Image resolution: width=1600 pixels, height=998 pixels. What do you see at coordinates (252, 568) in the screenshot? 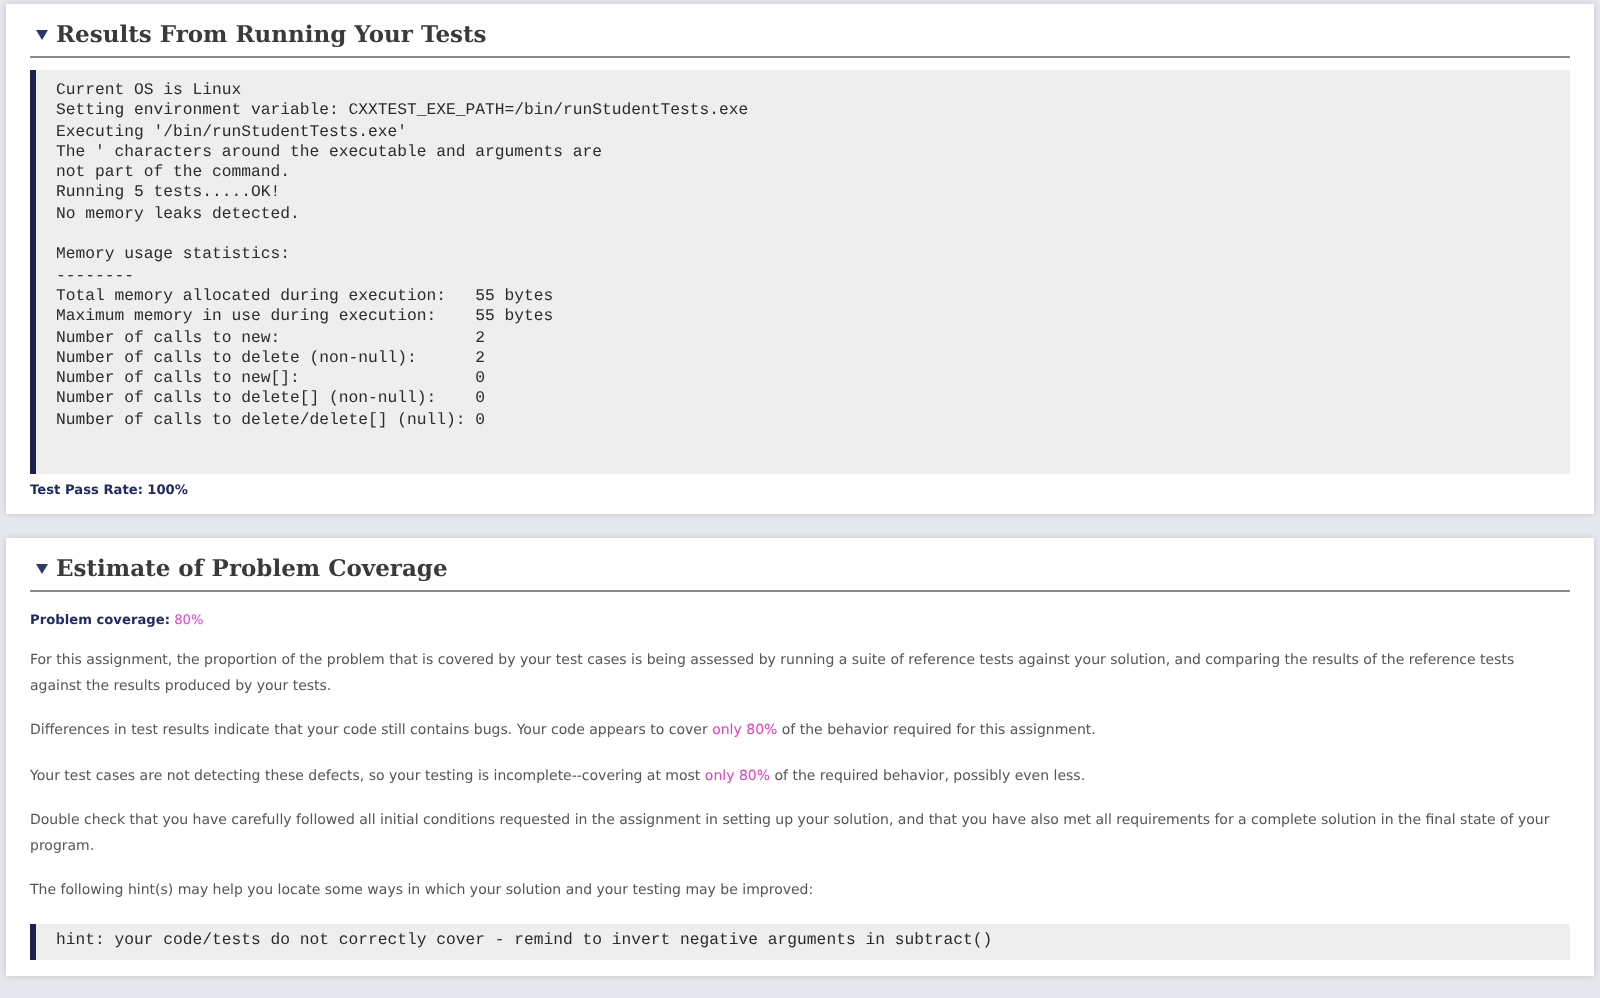
I see `section-title: Estimate of Problem Coverage` at bounding box center [252, 568].